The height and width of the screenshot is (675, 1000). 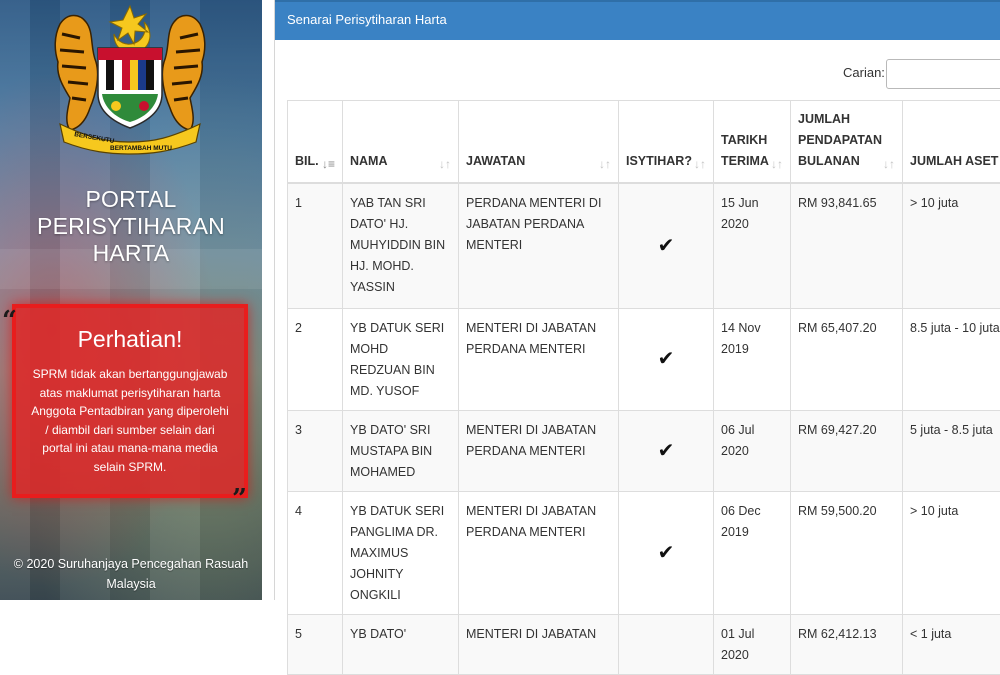 What do you see at coordinates (752, 644) in the screenshot?
I see `cell-tarikh: 01 Jul 2020` at bounding box center [752, 644].